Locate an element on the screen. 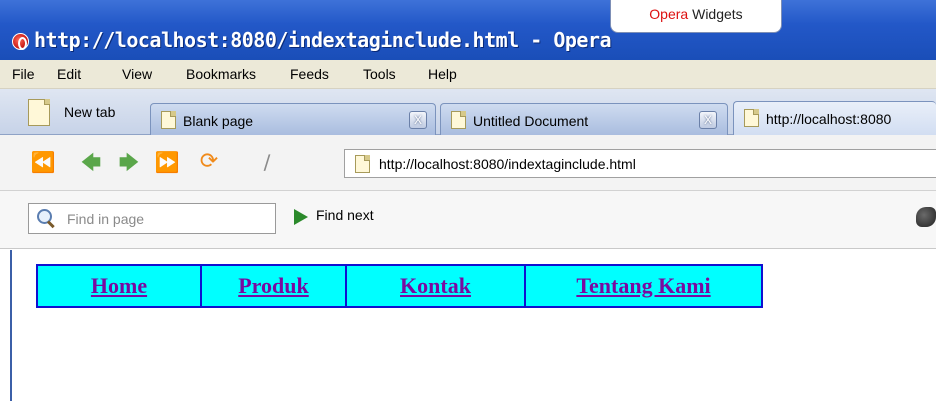  tab-localhost: http://localhost:8080 is located at coordinates (834, 118).